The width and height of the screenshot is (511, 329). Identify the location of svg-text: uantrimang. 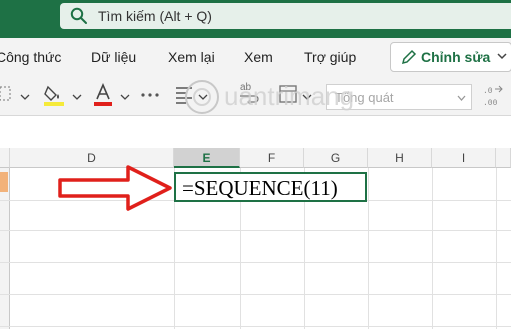
(289, 96).